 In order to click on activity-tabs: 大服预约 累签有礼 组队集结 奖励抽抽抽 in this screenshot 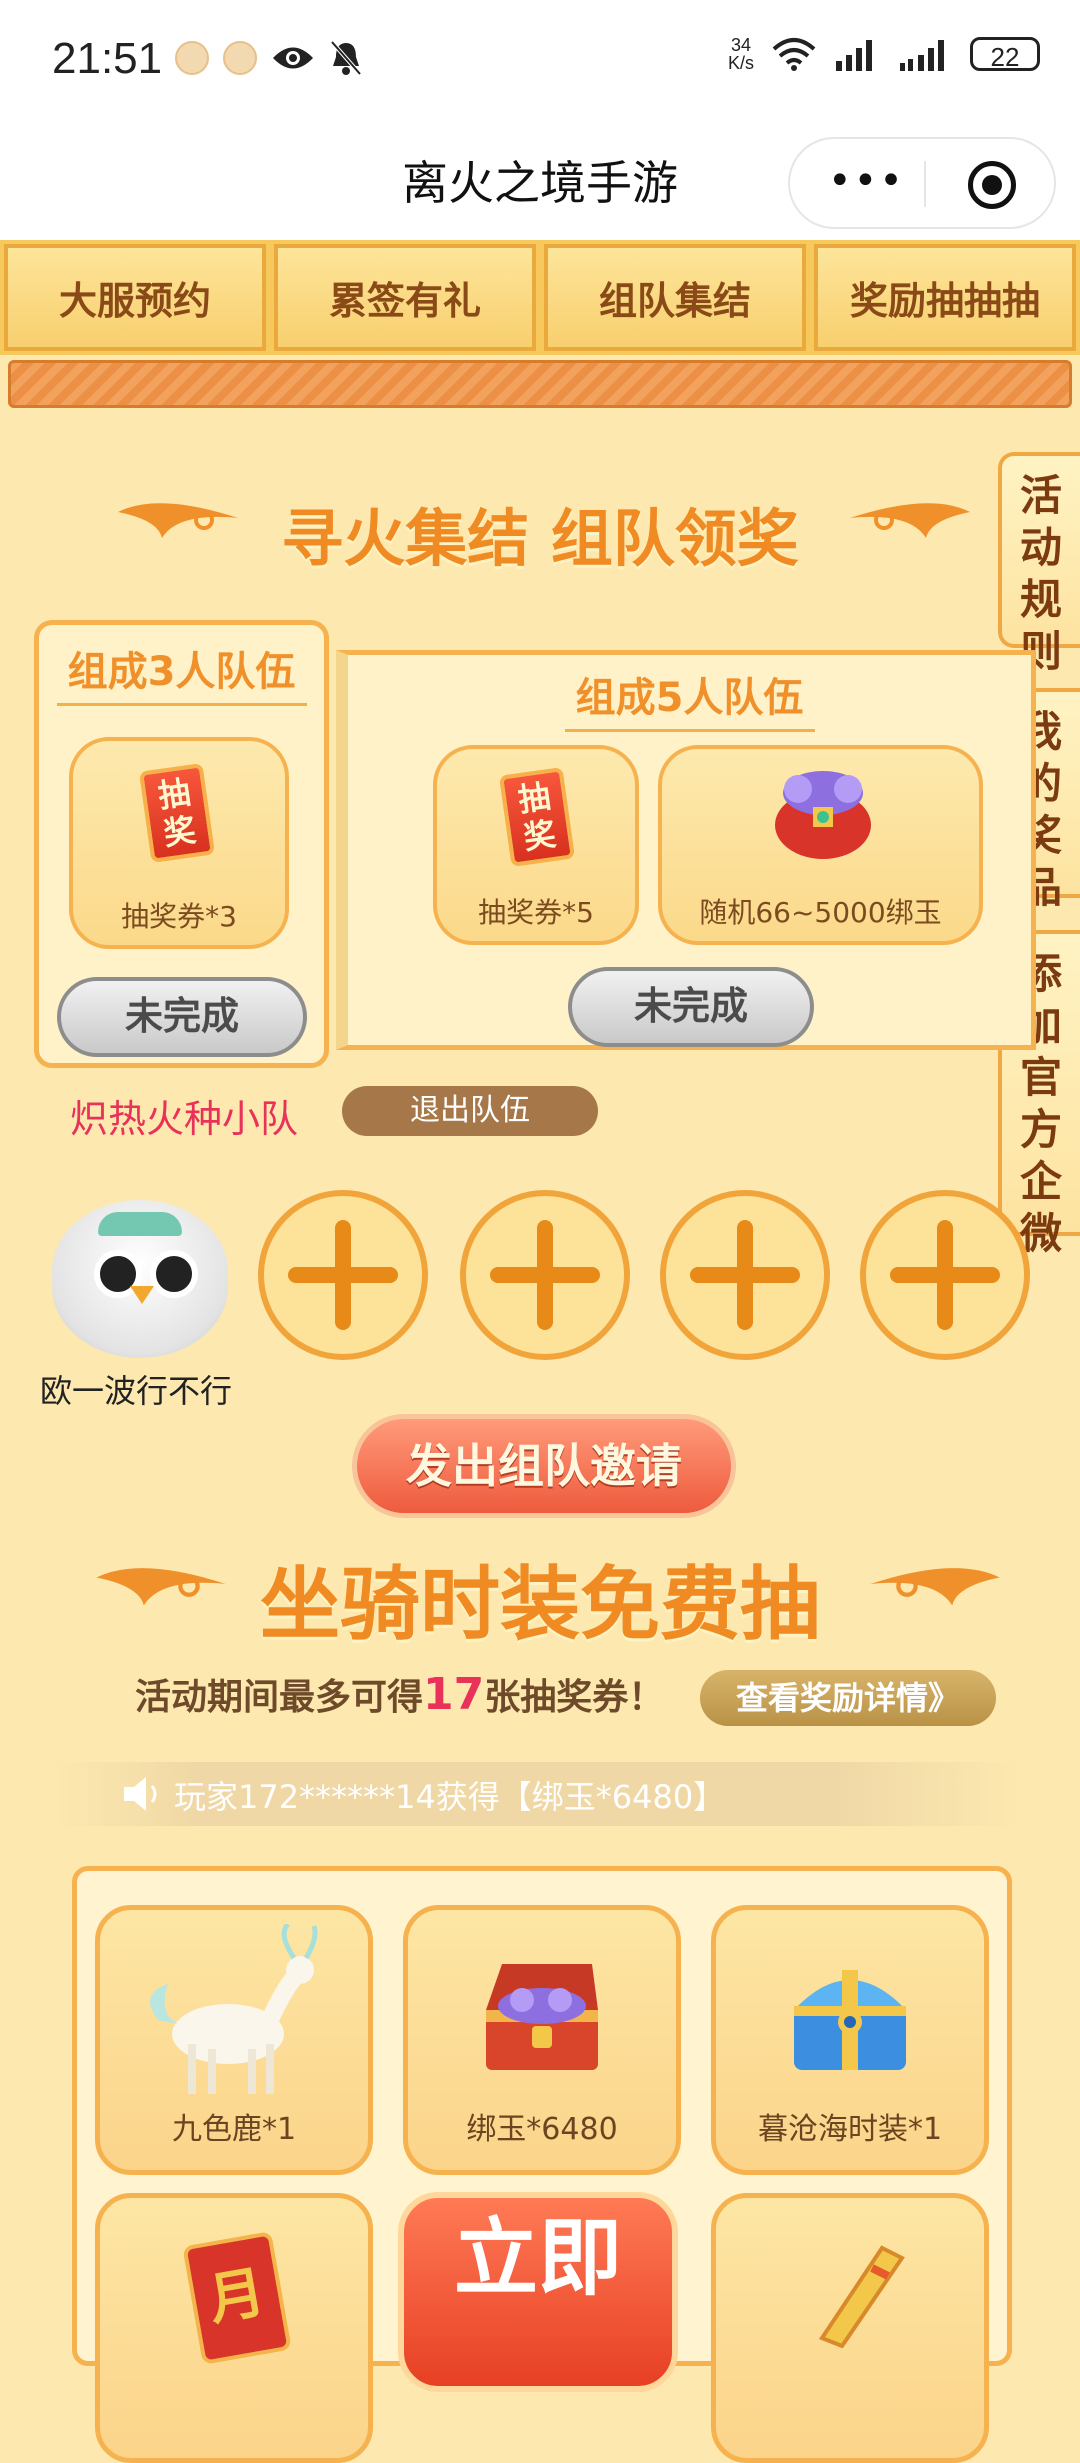, I will do `click(540, 297)`.